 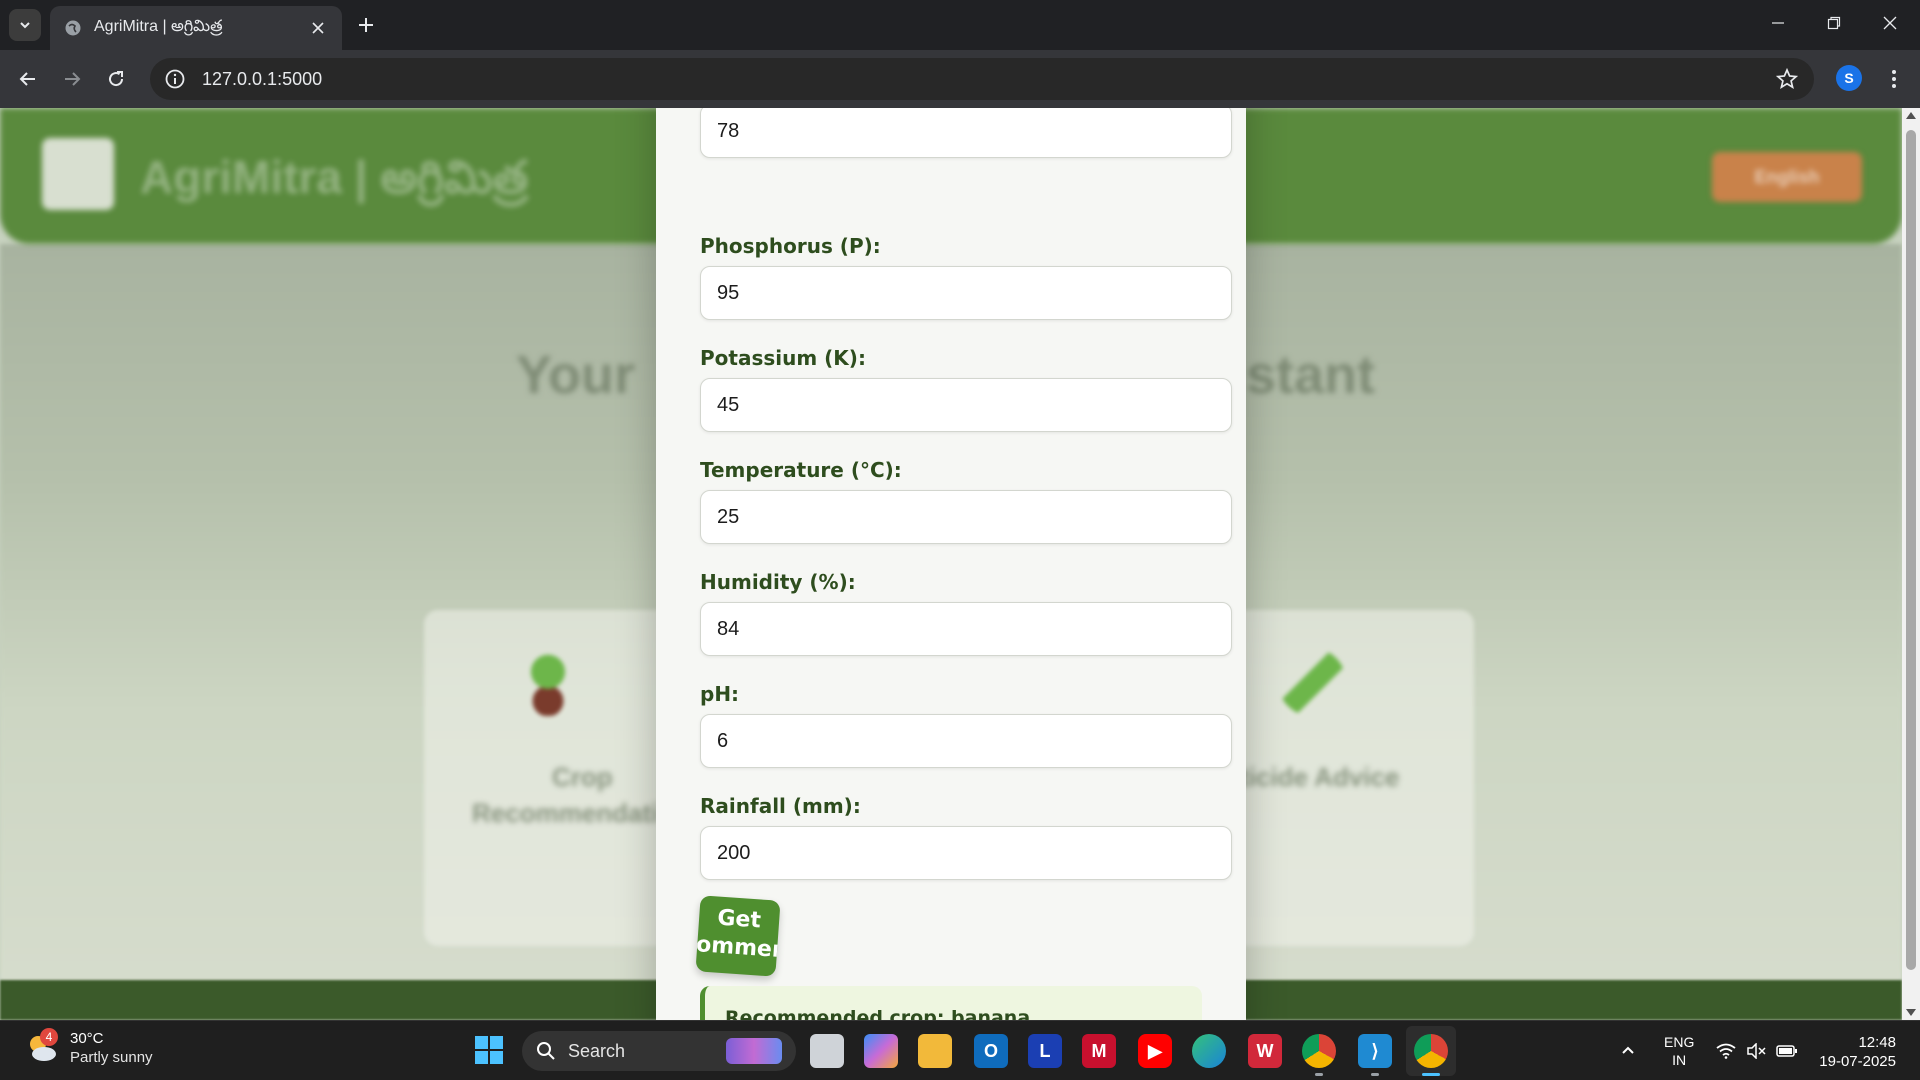 What do you see at coordinates (597, 1050) in the screenshot?
I see `search-label: Search` at bounding box center [597, 1050].